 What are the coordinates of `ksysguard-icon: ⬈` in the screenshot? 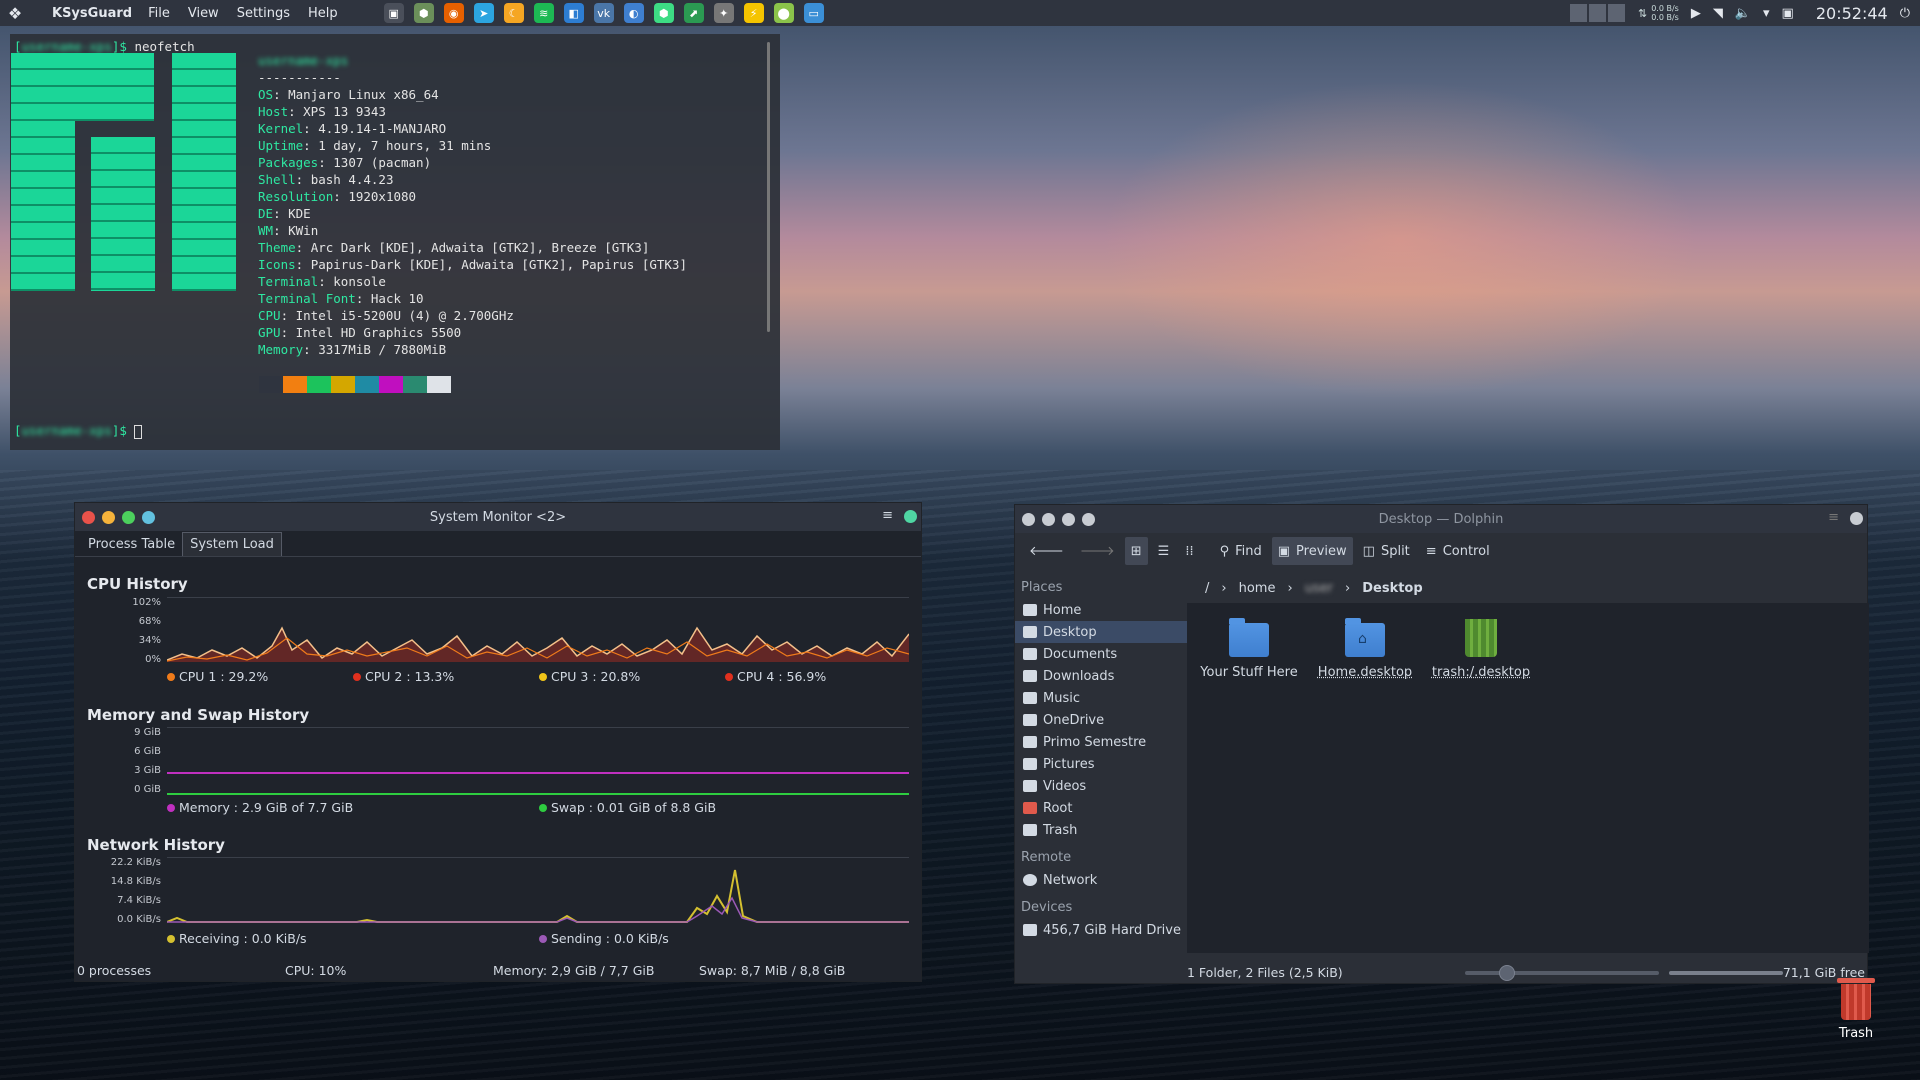 It's located at (693, 13).